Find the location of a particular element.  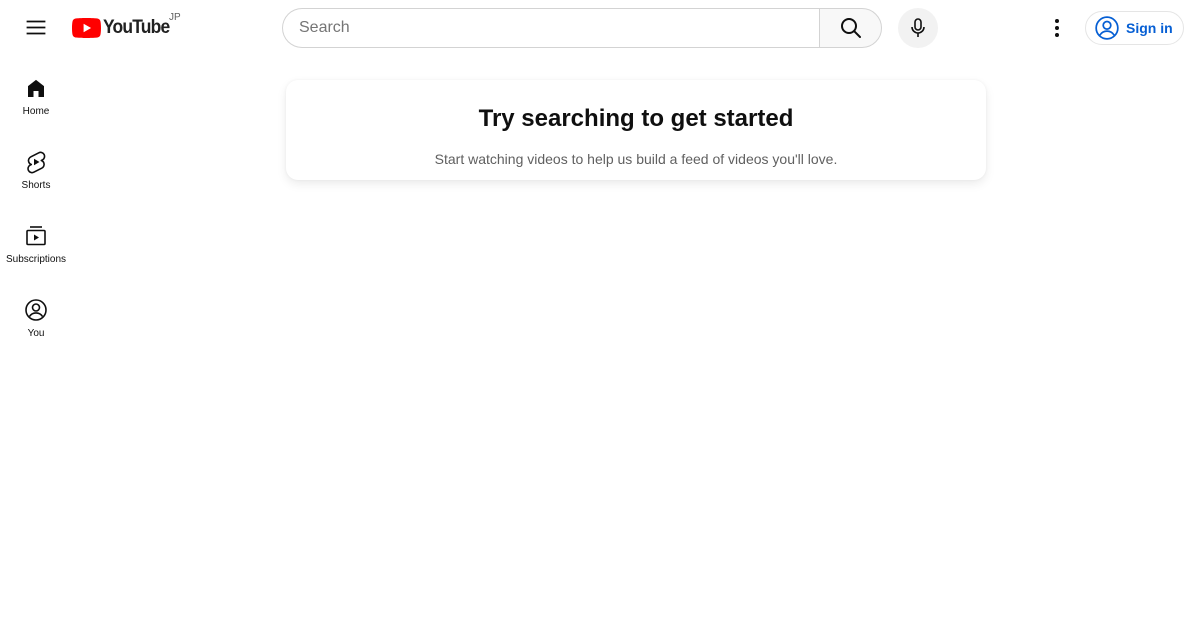

youtube-play-icon is located at coordinates (86, 28).